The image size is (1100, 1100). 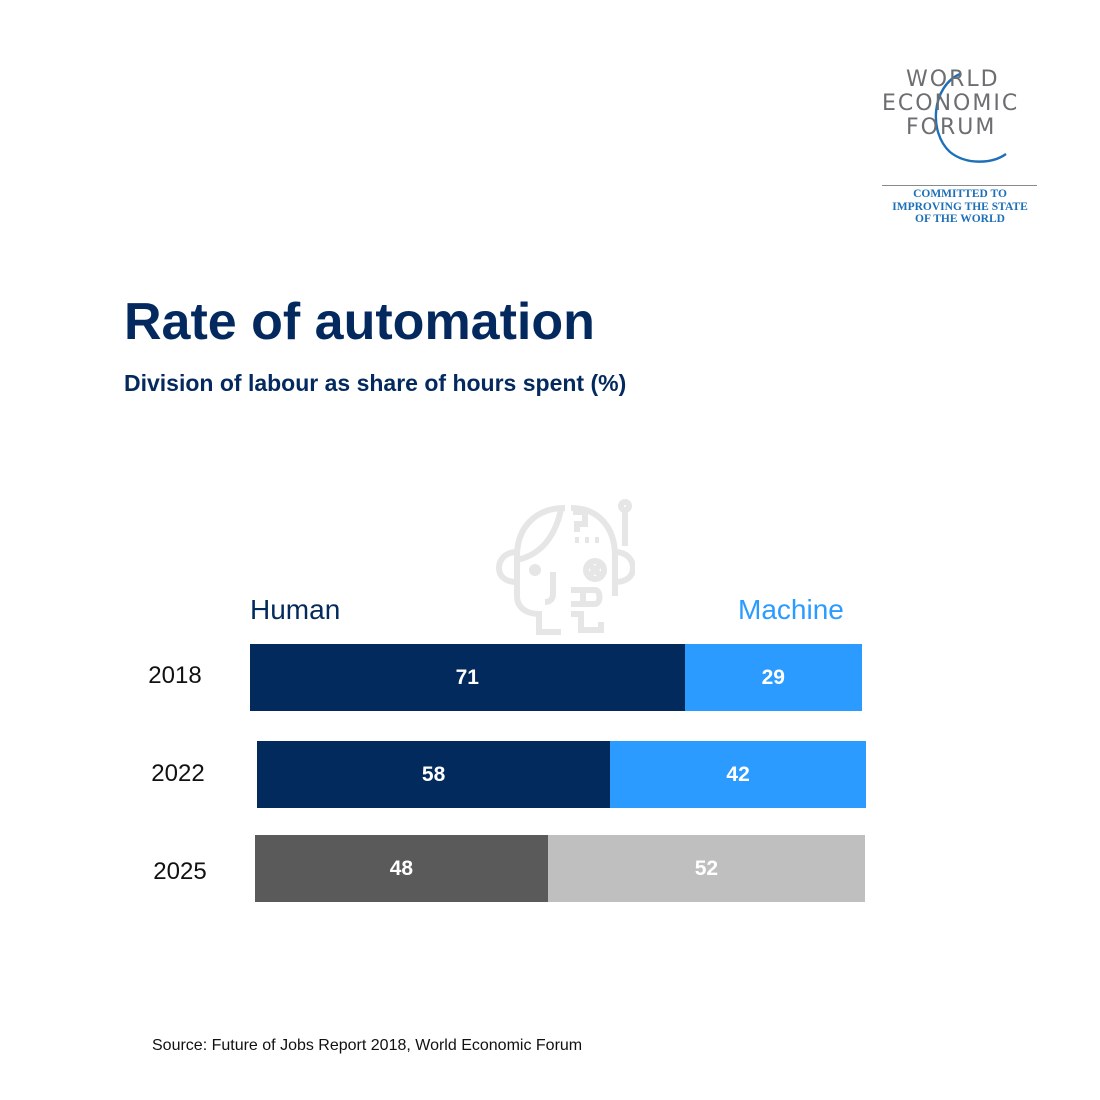 What do you see at coordinates (295, 609) in the screenshot?
I see `legend-human: Human` at bounding box center [295, 609].